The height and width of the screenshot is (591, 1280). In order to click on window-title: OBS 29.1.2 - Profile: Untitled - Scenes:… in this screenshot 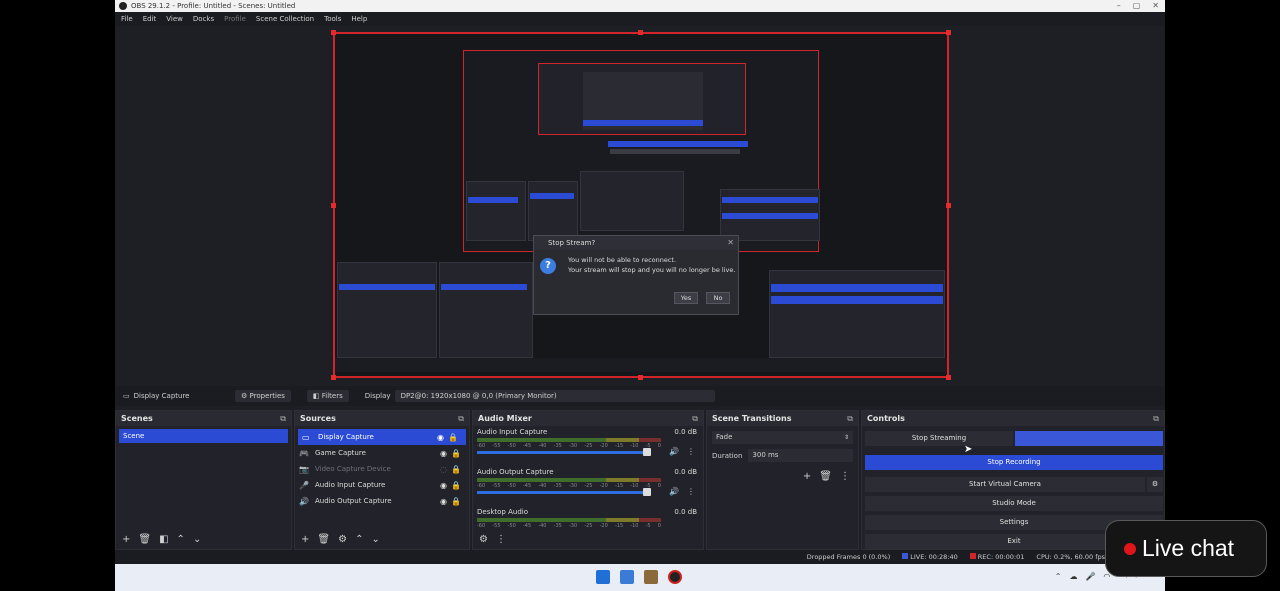, I will do `click(213, 6)`.